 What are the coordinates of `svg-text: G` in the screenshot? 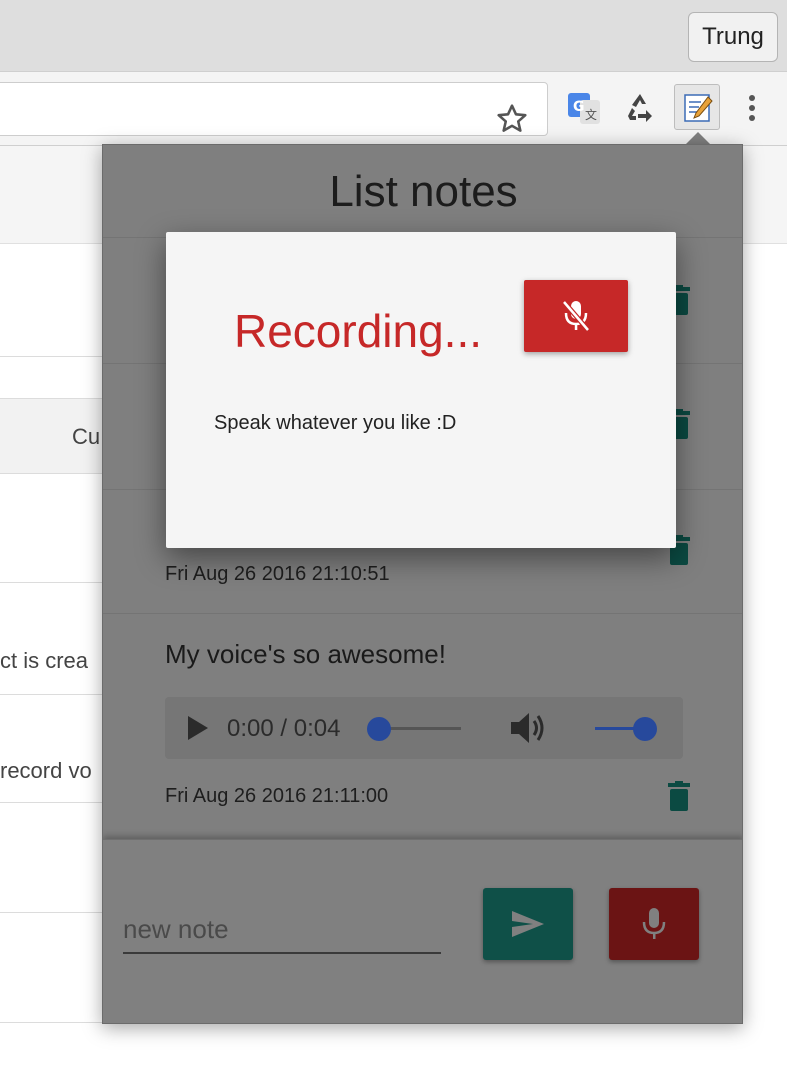 It's located at (579, 107).